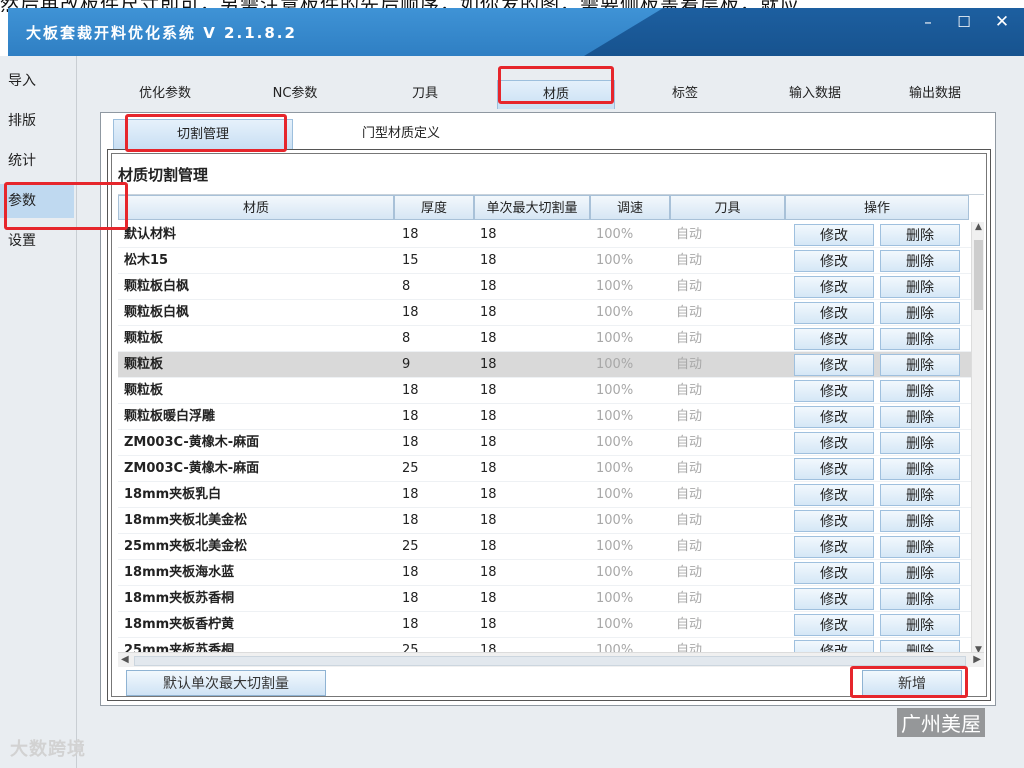 The width and height of the screenshot is (1024, 768). Describe the element at coordinates (516, 32) in the screenshot. I see `title-bar: 大板套裁开料优化系统 V 2.1.8.2 – ☐ ✕` at that location.